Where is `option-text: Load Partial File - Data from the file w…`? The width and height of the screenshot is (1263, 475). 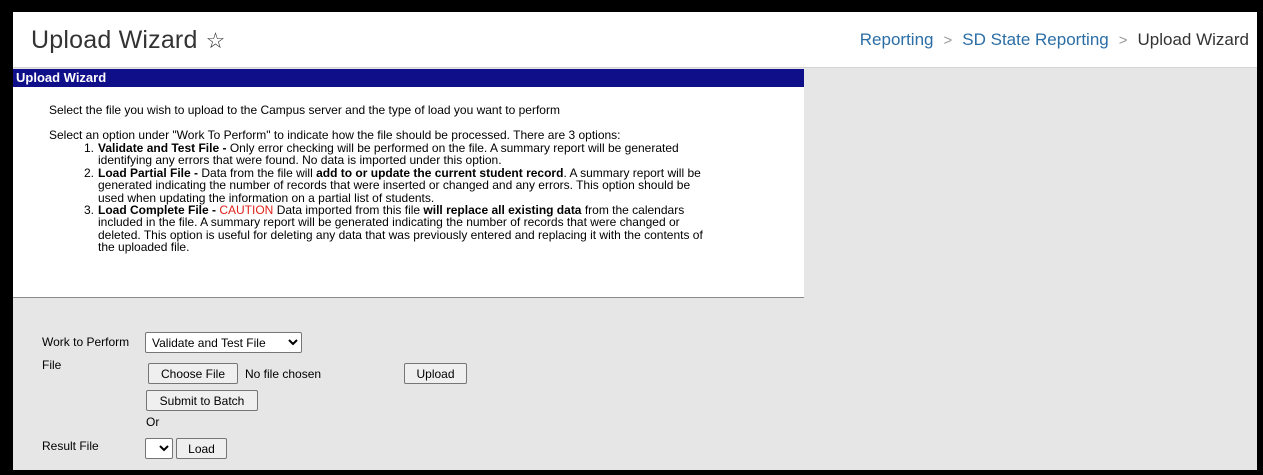 option-text: Load Partial File - Data from the file w… is located at coordinates (430, 185).